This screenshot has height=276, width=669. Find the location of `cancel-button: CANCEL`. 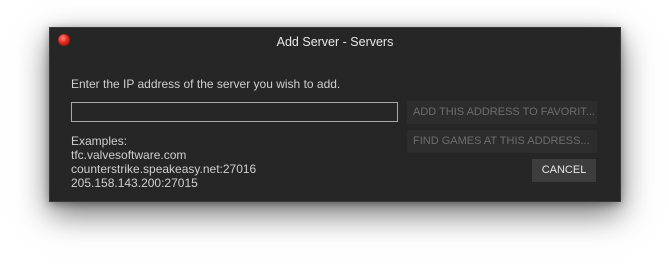

cancel-button: CANCEL is located at coordinates (564, 170).